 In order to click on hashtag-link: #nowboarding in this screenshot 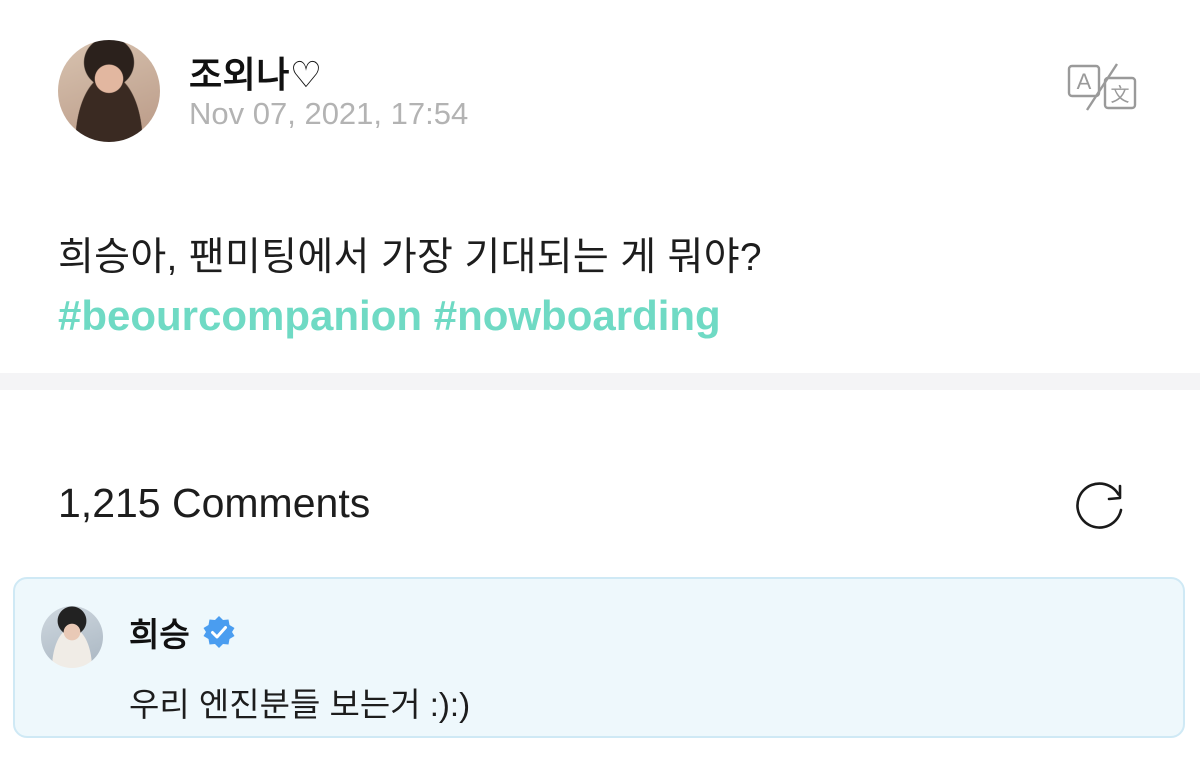, I will do `click(577, 315)`.